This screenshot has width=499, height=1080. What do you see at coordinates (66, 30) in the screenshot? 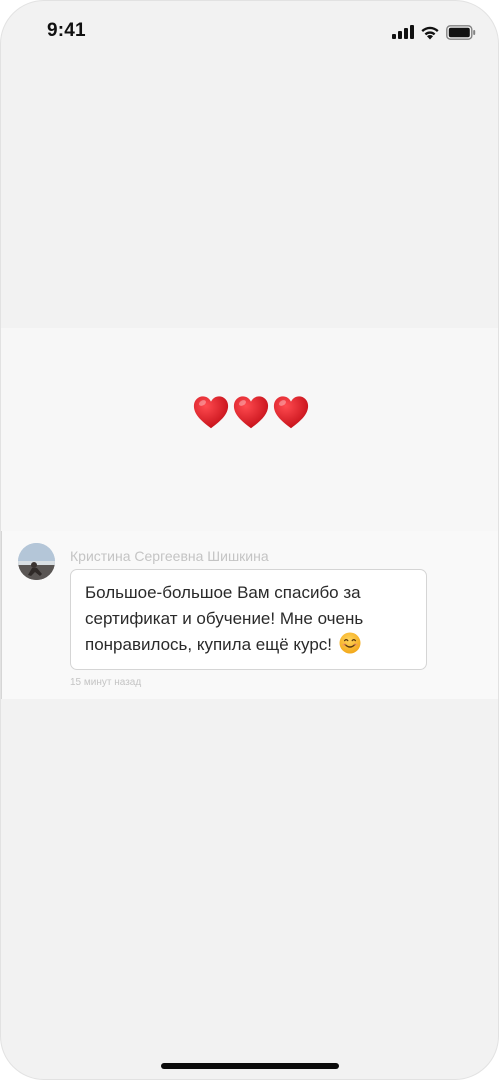
I see `status-time: 9:41` at bounding box center [66, 30].